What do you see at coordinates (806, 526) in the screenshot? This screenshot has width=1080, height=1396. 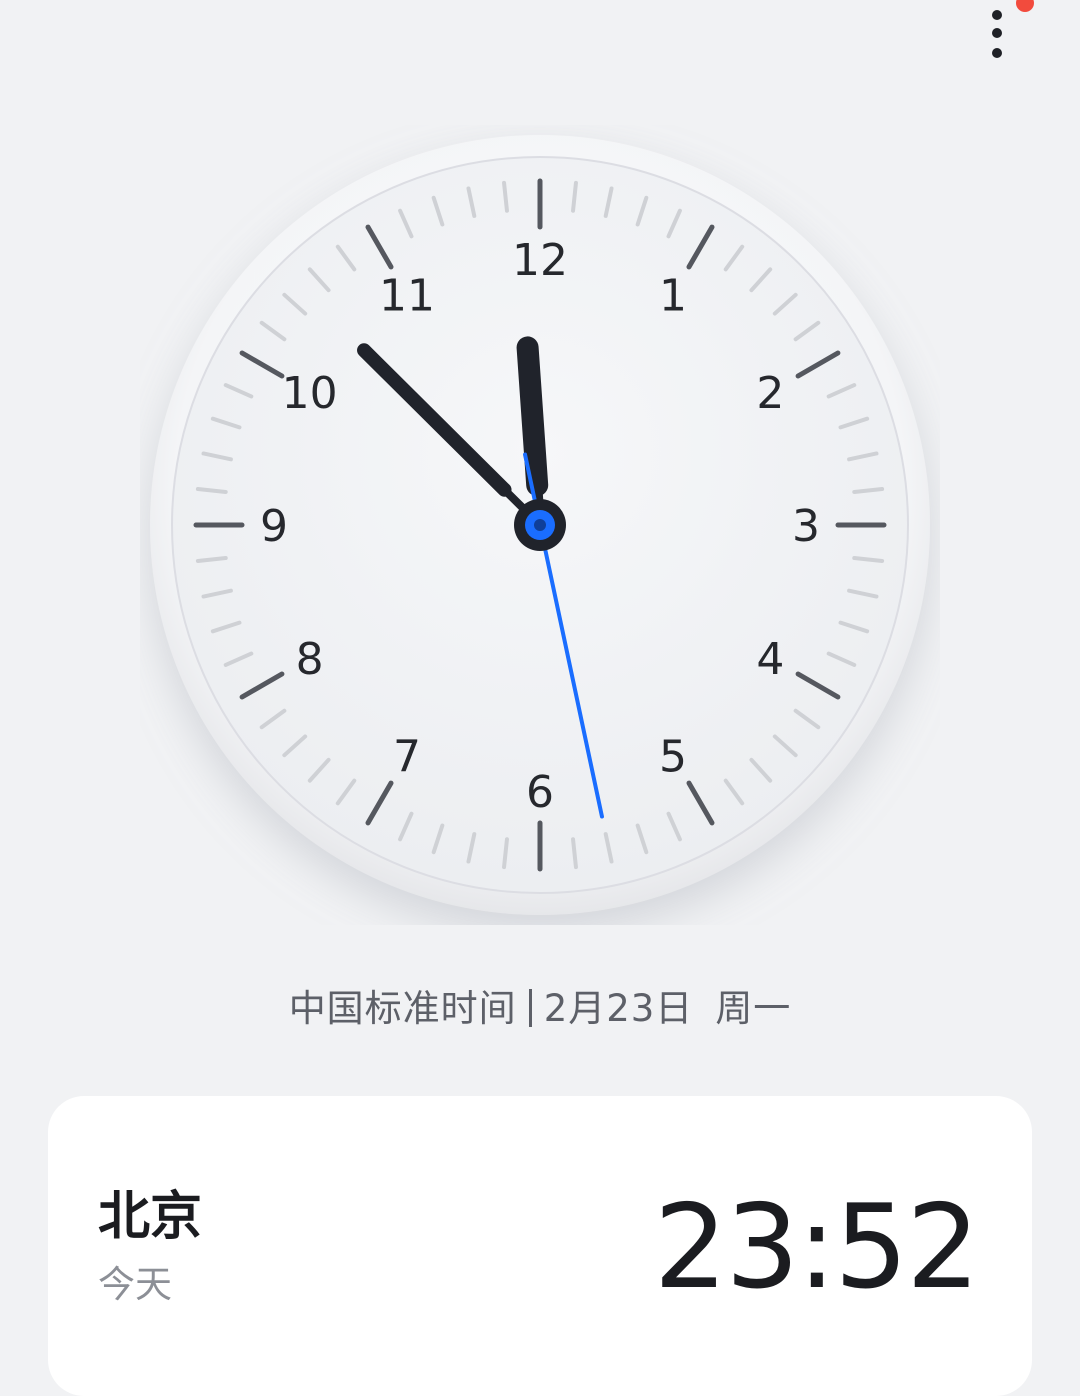 I see `clock-number: 3` at bounding box center [806, 526].